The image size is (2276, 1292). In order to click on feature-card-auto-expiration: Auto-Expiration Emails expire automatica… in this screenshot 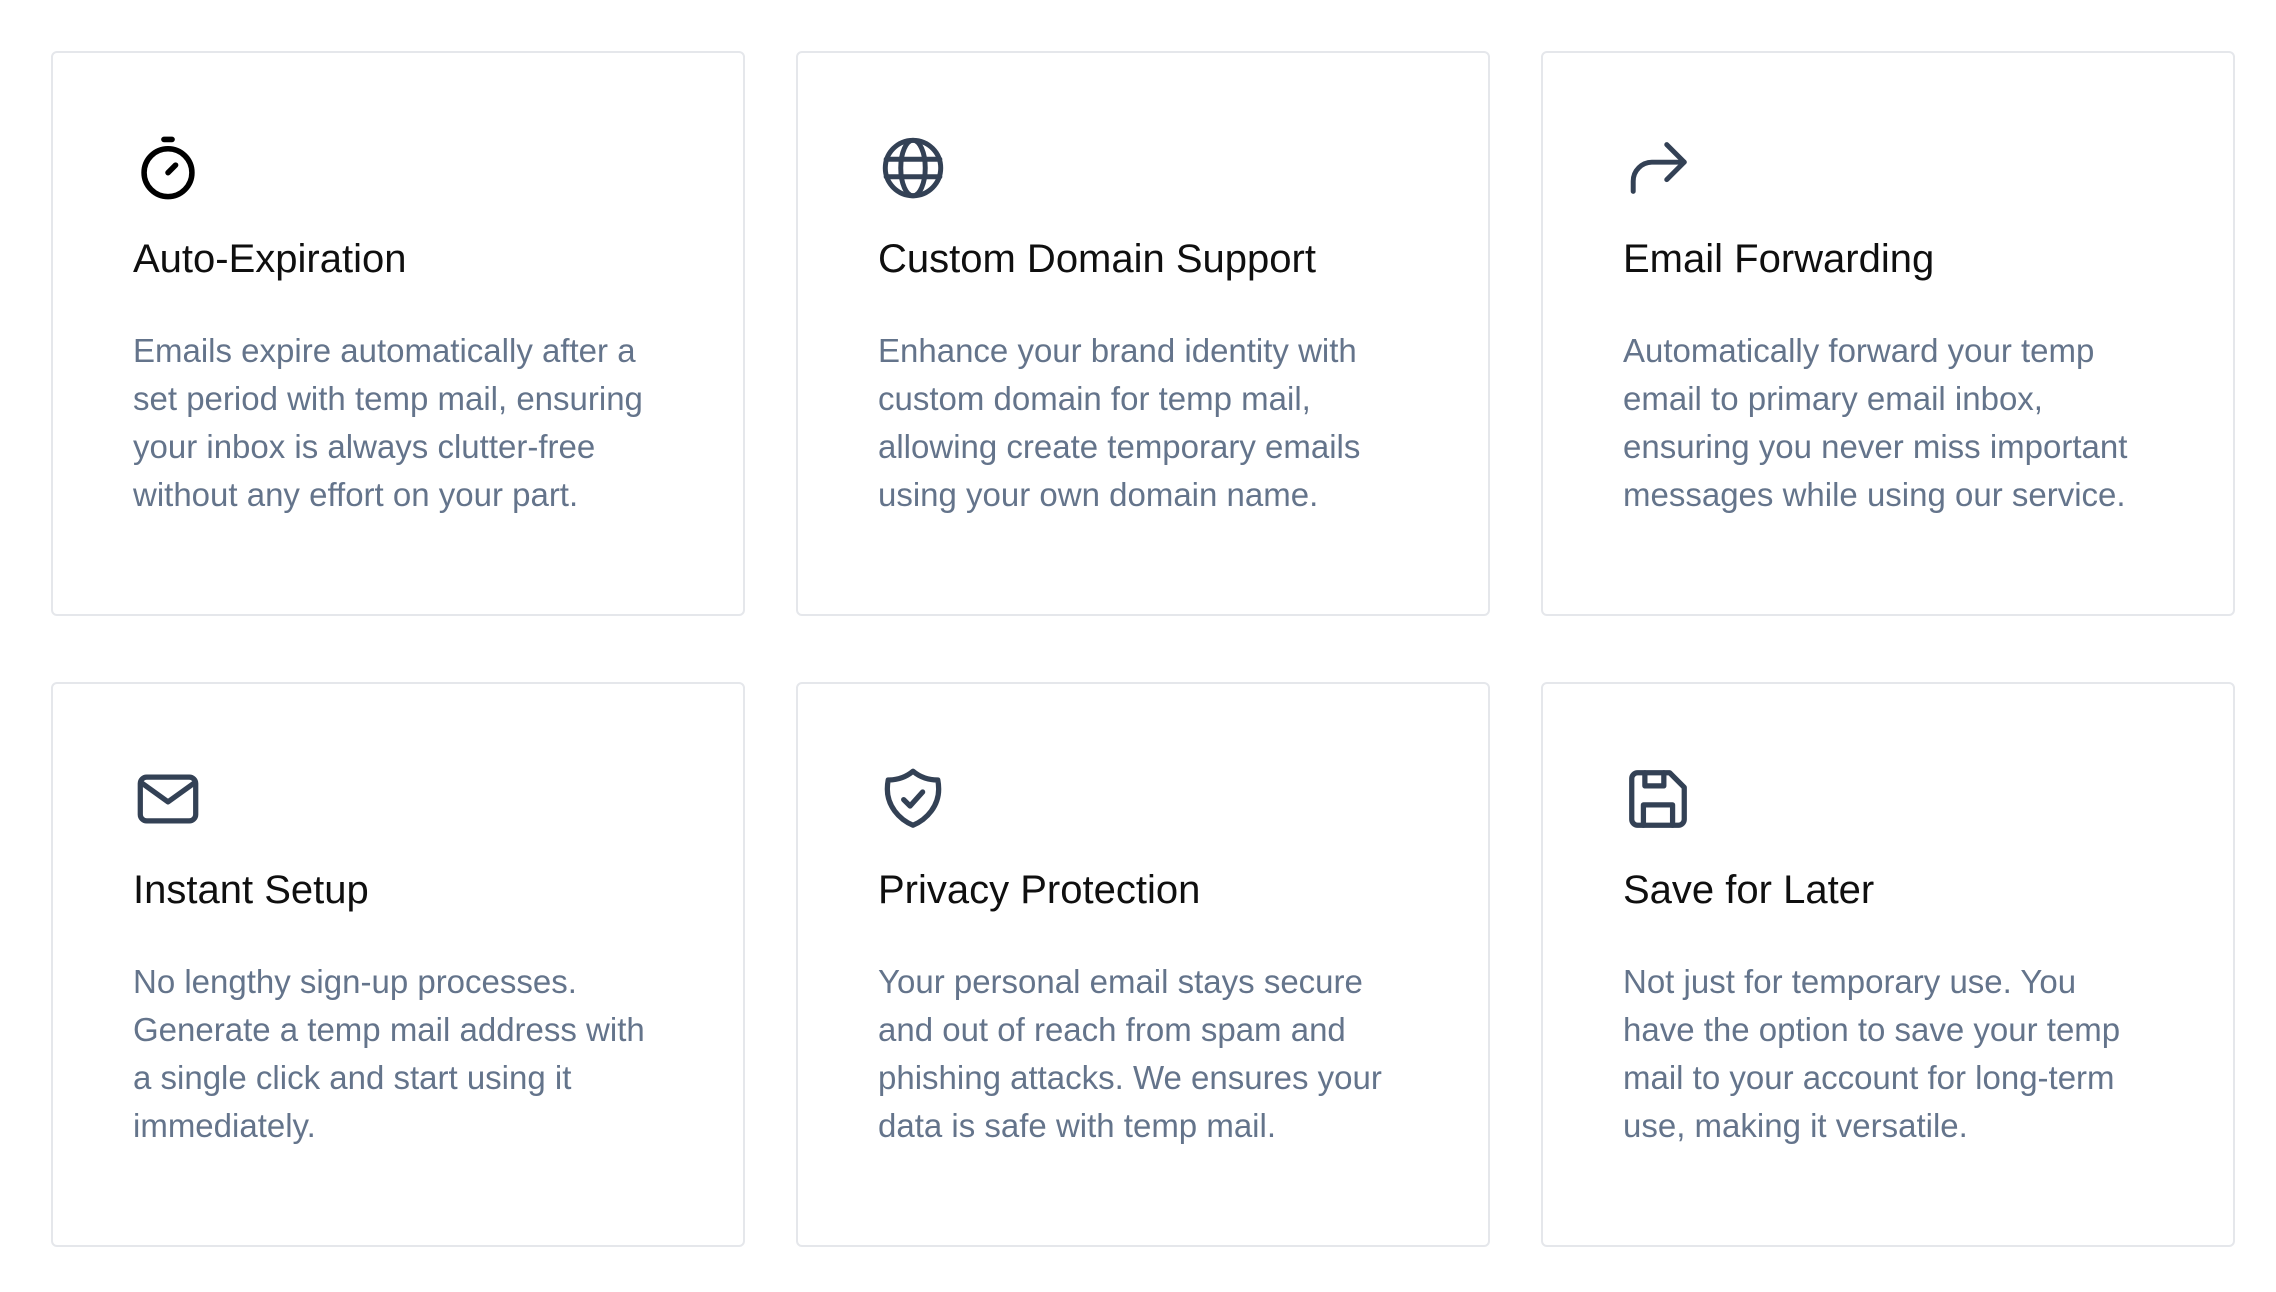, I will do `click(398, 333)`.